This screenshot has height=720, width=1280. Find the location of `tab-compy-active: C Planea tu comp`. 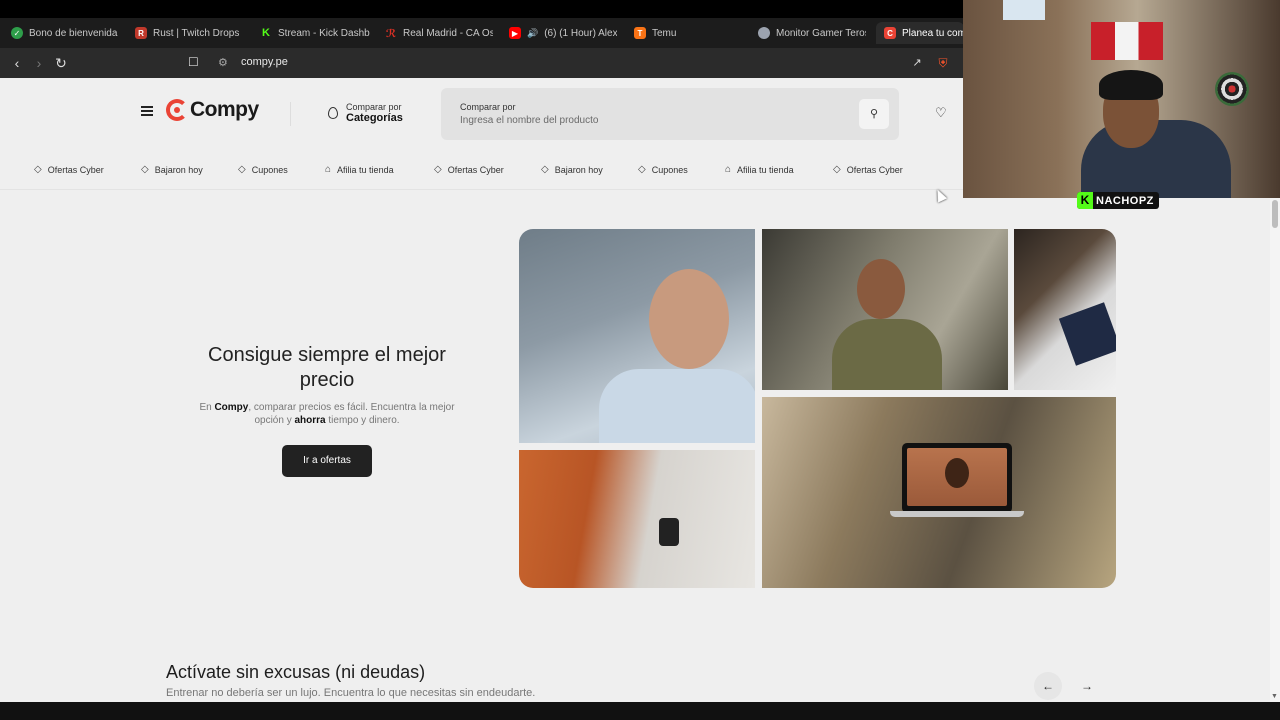

tab-compy-active: C Planea tu comp is located at coordinates (920, 33).